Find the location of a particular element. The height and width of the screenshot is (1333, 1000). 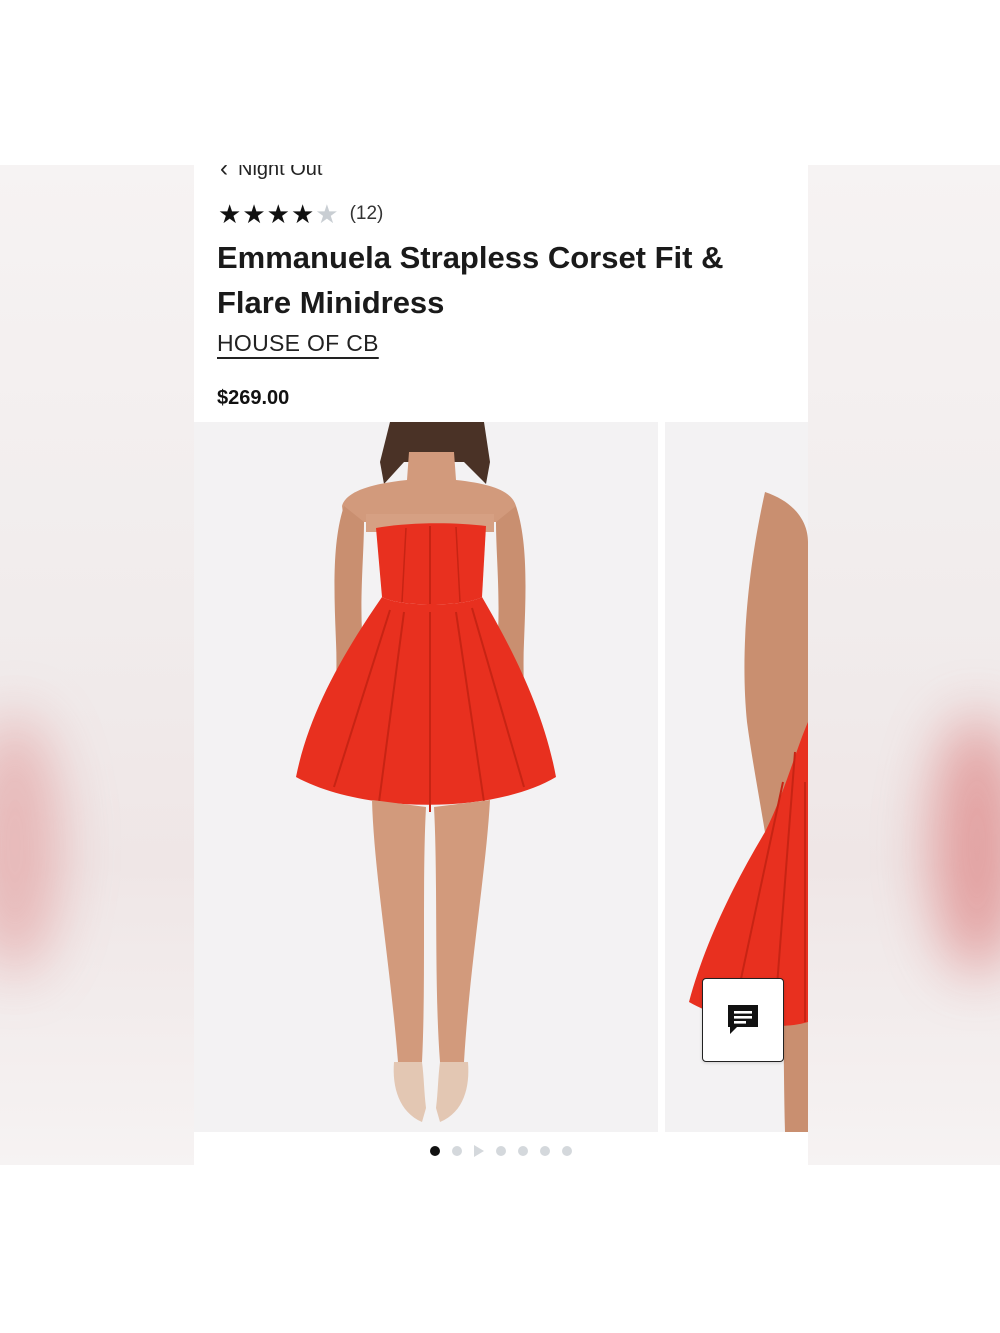

breadcrumb-back-link: ‹ Night Out is located at coordinates (271, 174).